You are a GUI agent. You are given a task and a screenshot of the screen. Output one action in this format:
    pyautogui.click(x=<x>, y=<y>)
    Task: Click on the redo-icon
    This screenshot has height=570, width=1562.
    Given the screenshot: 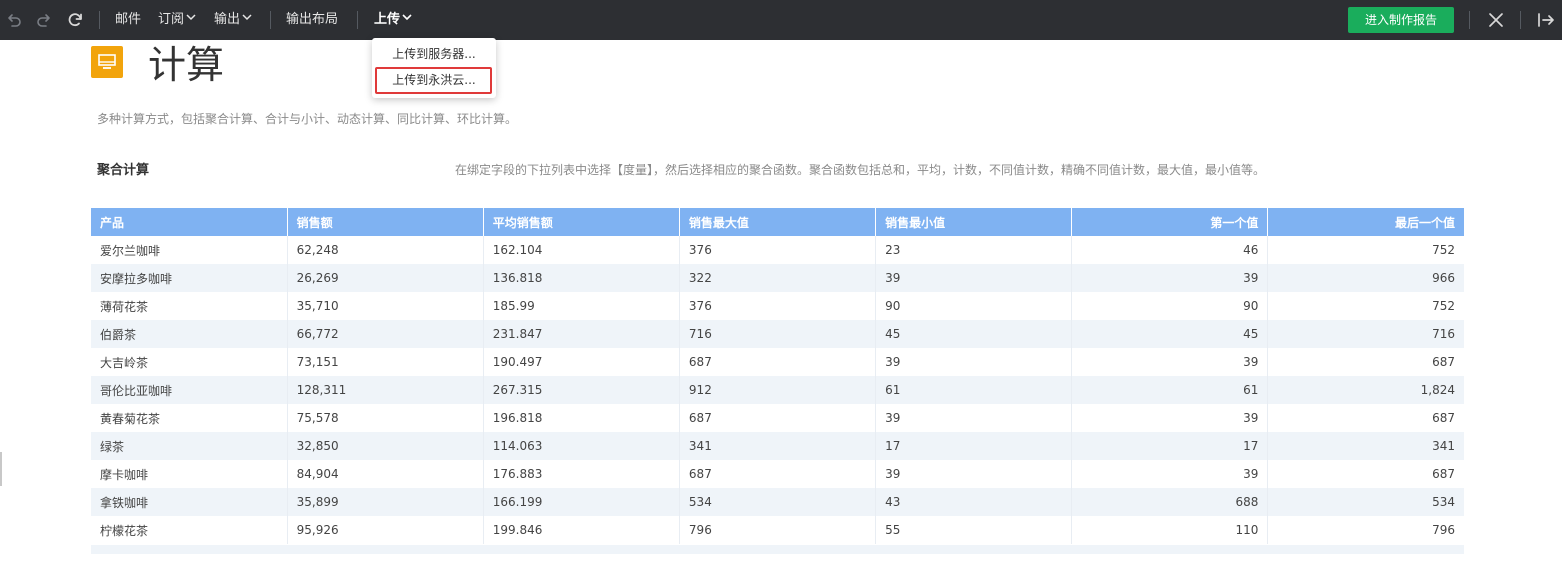 What is the action you would take?
    pyautogui.click(x=44, y=20)
    